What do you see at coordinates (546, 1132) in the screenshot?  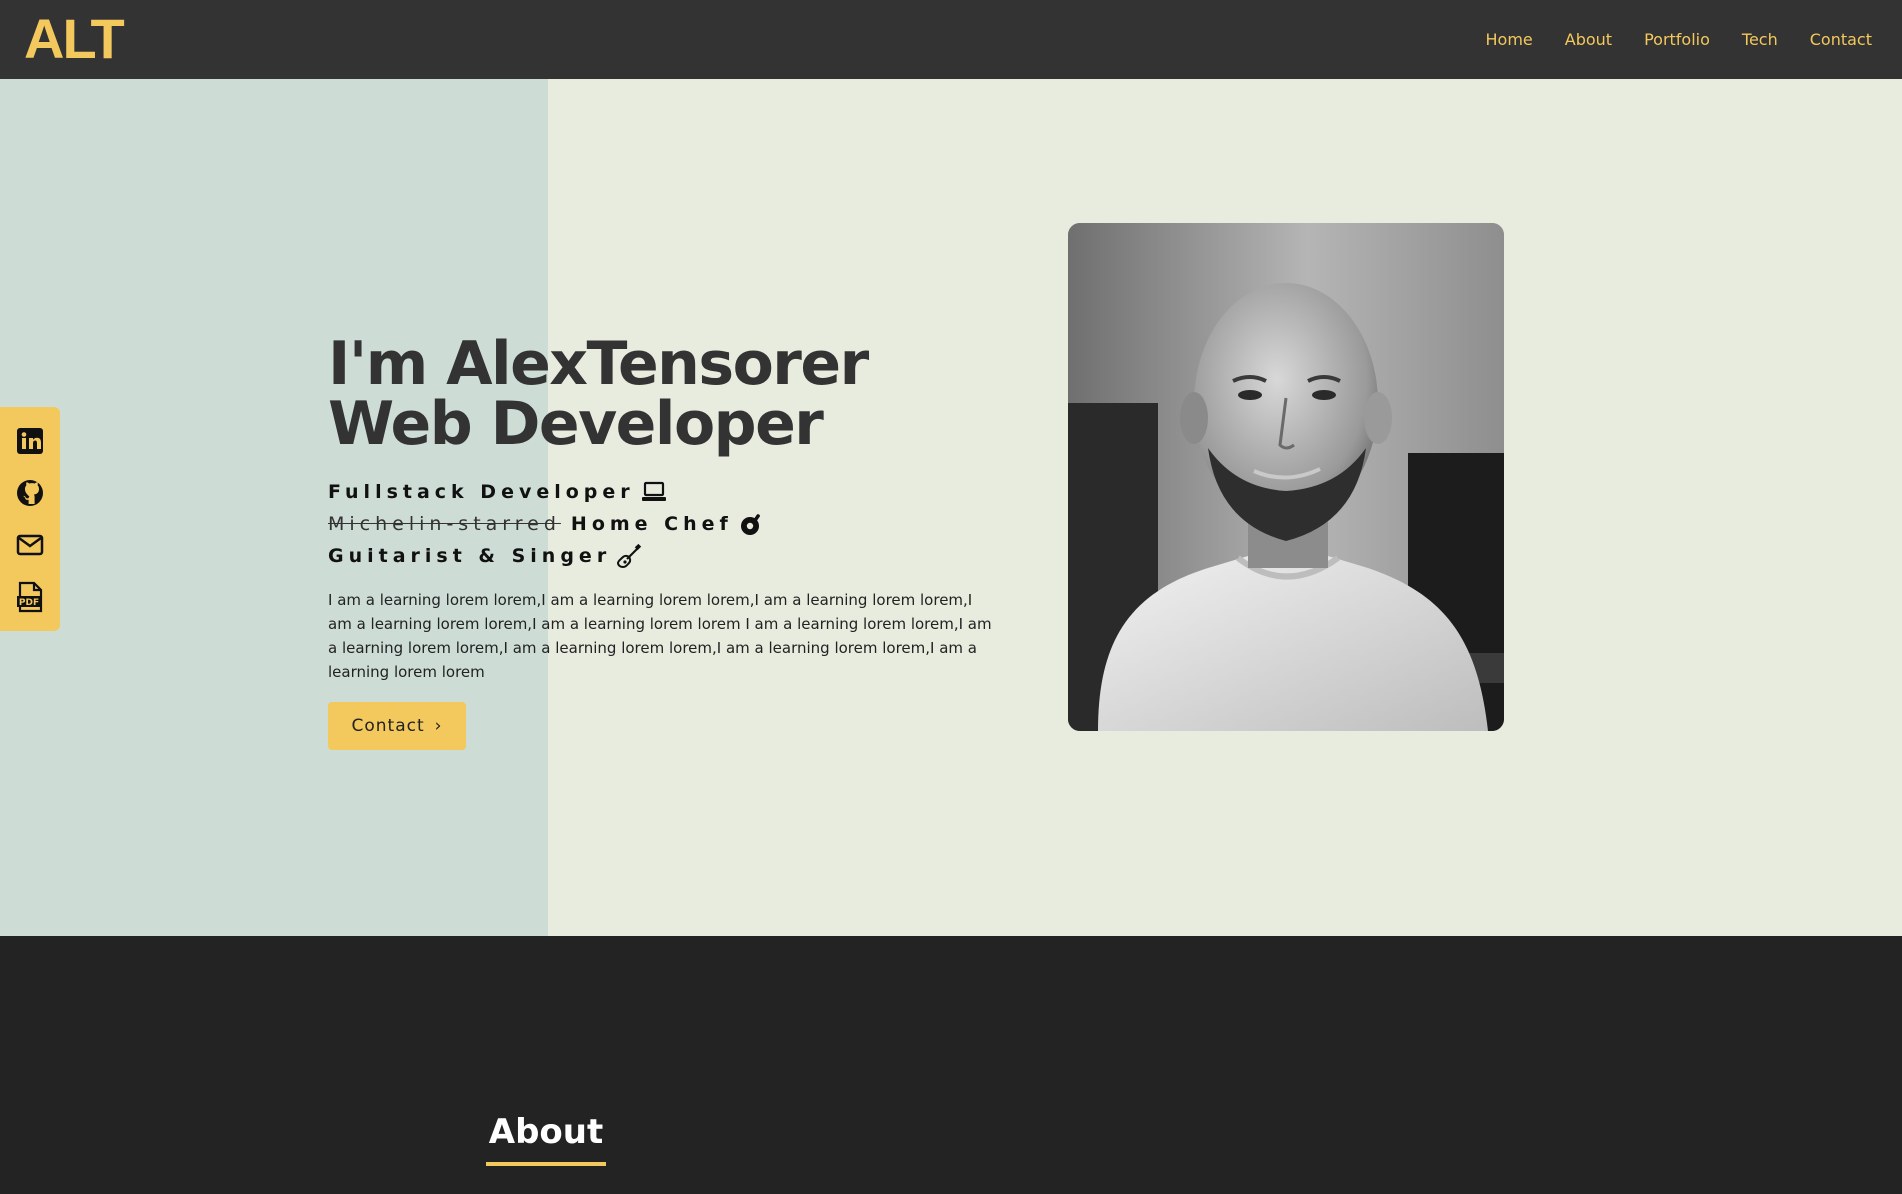 I see `about-title: About` at bounding box center [546, 1132].